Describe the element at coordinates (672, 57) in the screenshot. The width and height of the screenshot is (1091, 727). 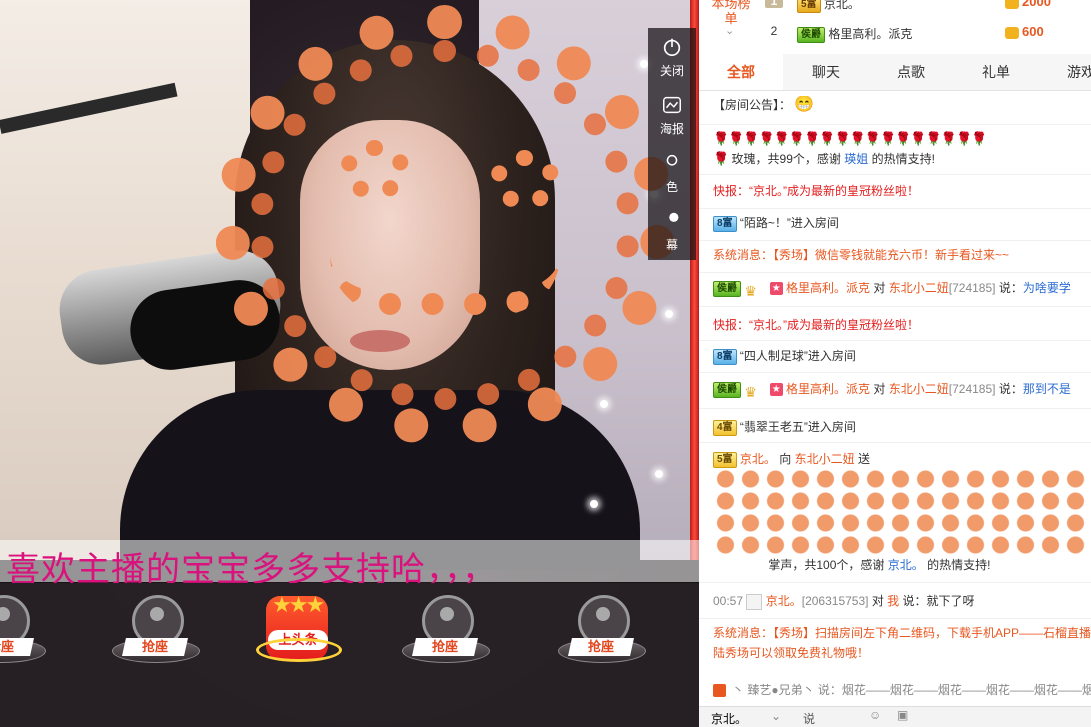
I see `close-video-button: 关闭` at that location.